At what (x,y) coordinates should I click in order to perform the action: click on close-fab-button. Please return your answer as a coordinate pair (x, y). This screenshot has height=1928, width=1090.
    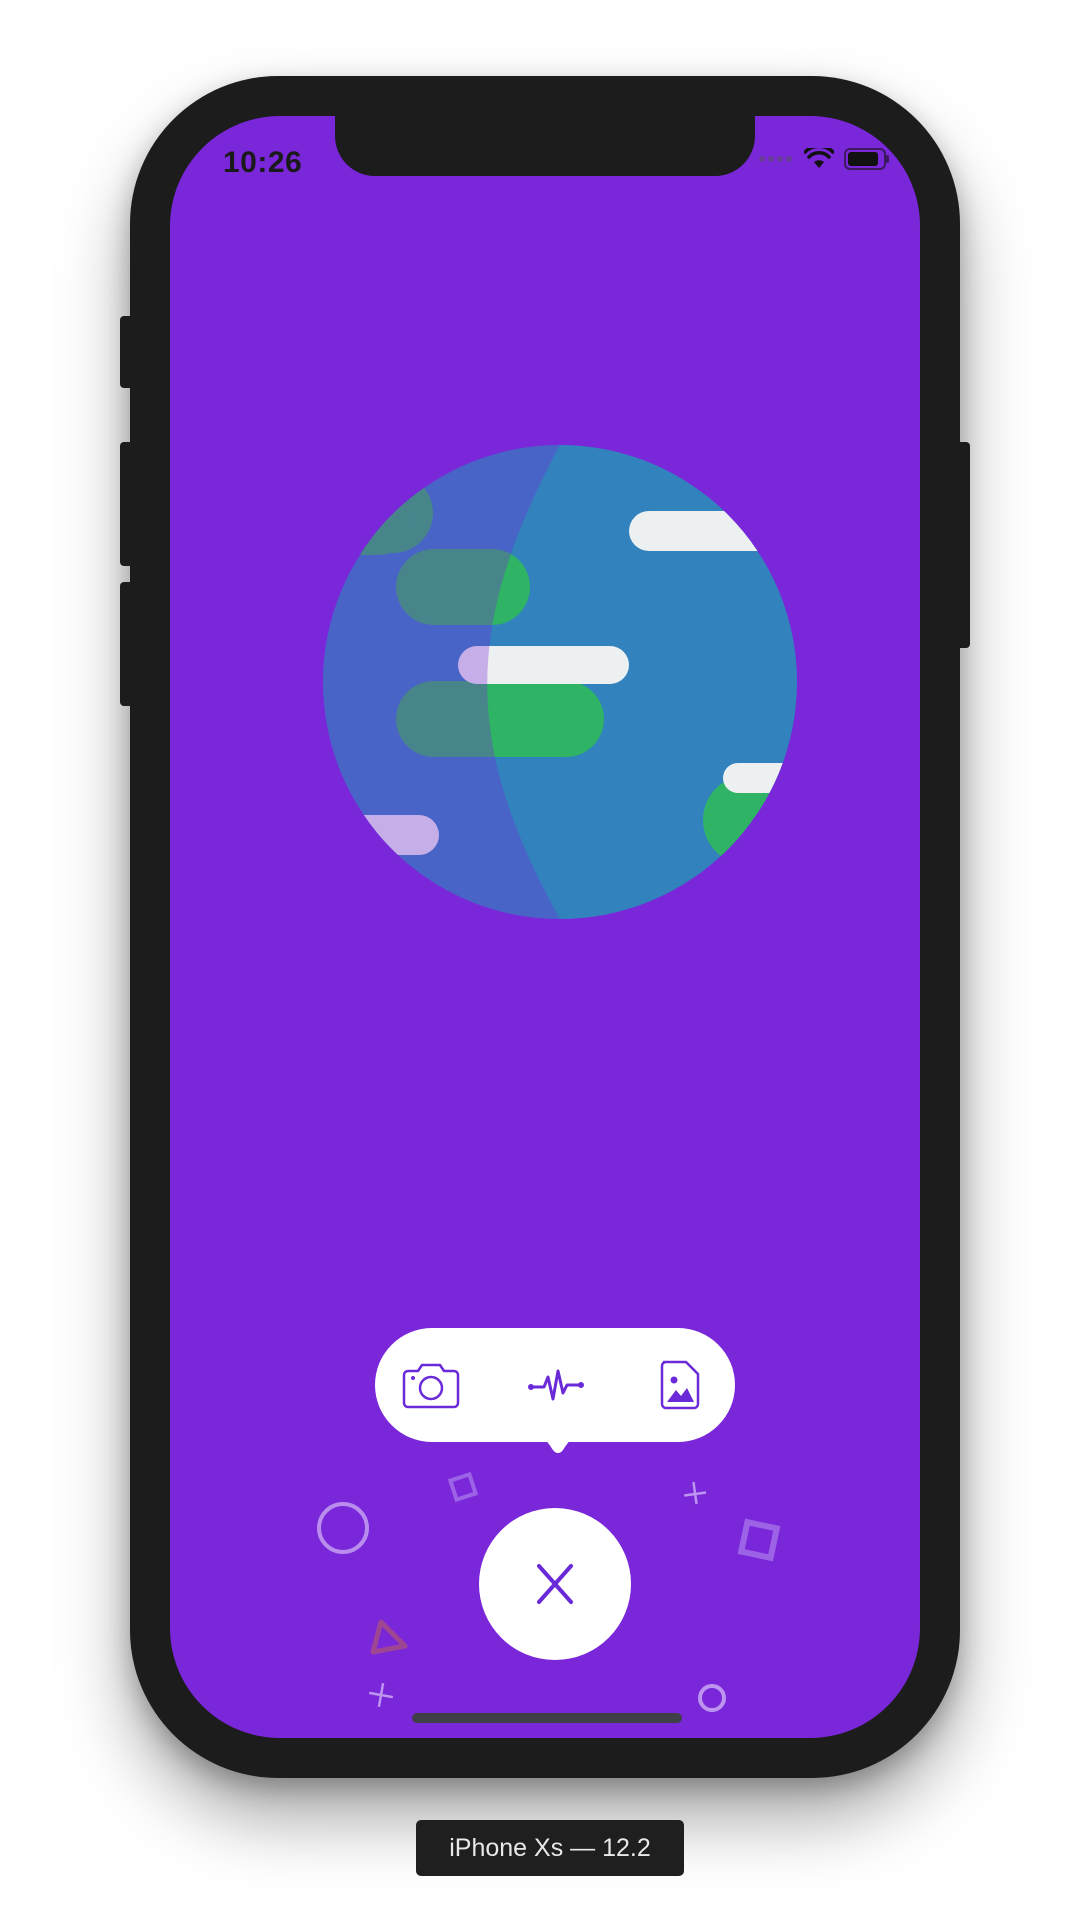
    Looking at the image, I should click on (555, 1584).